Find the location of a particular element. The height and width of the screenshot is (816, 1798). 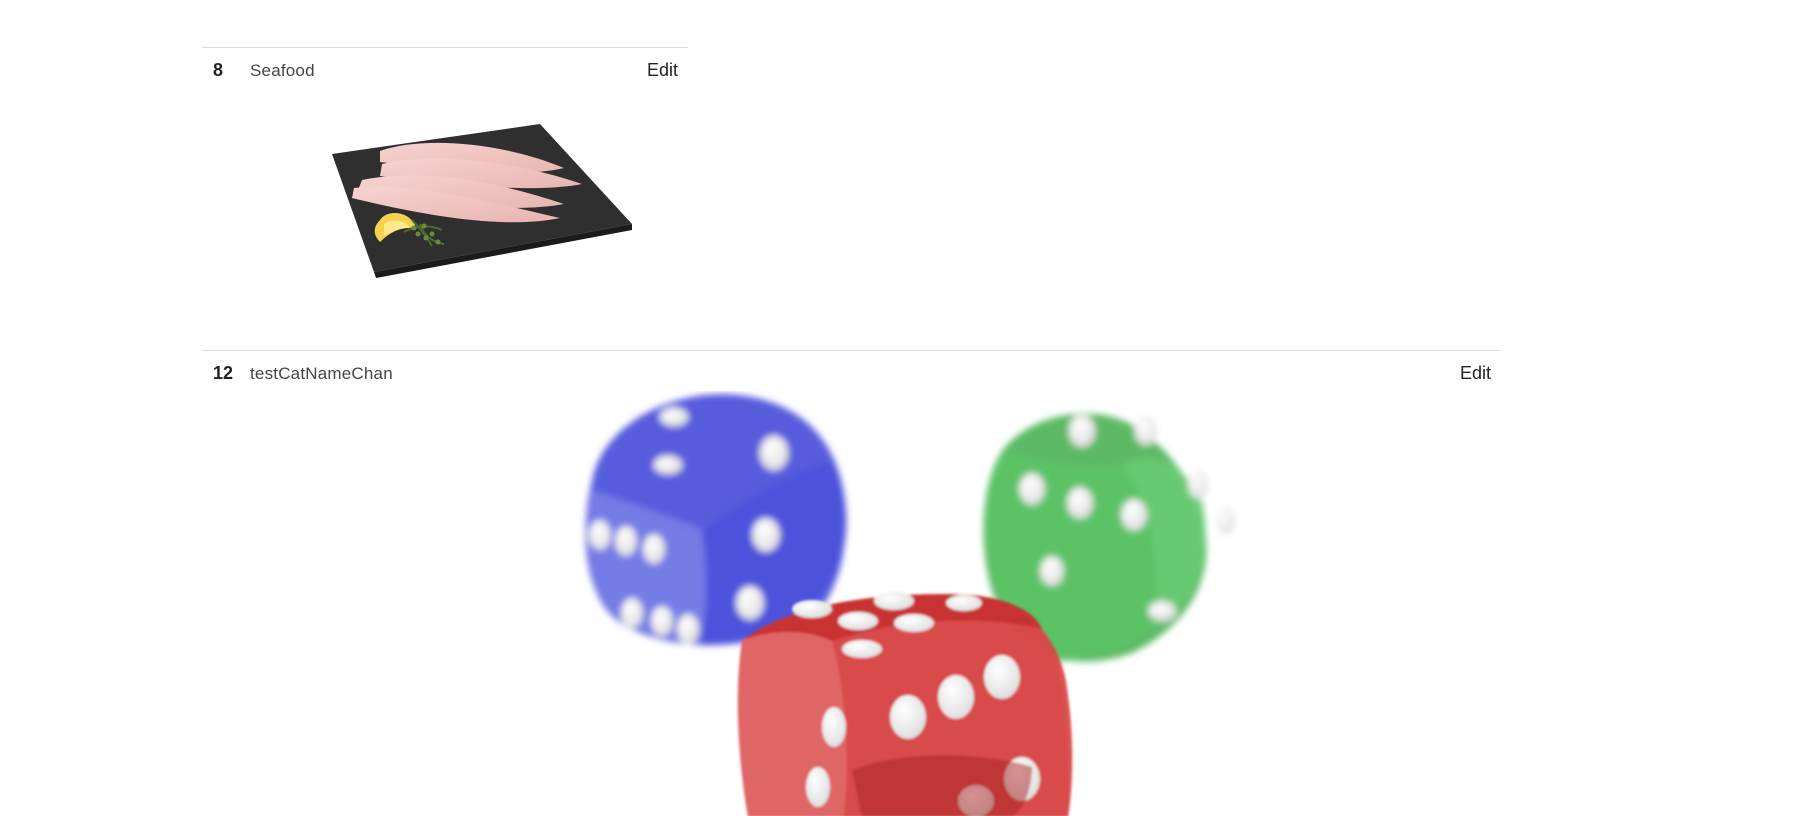

category-name: Seafood is located at coordinates (282, 70).